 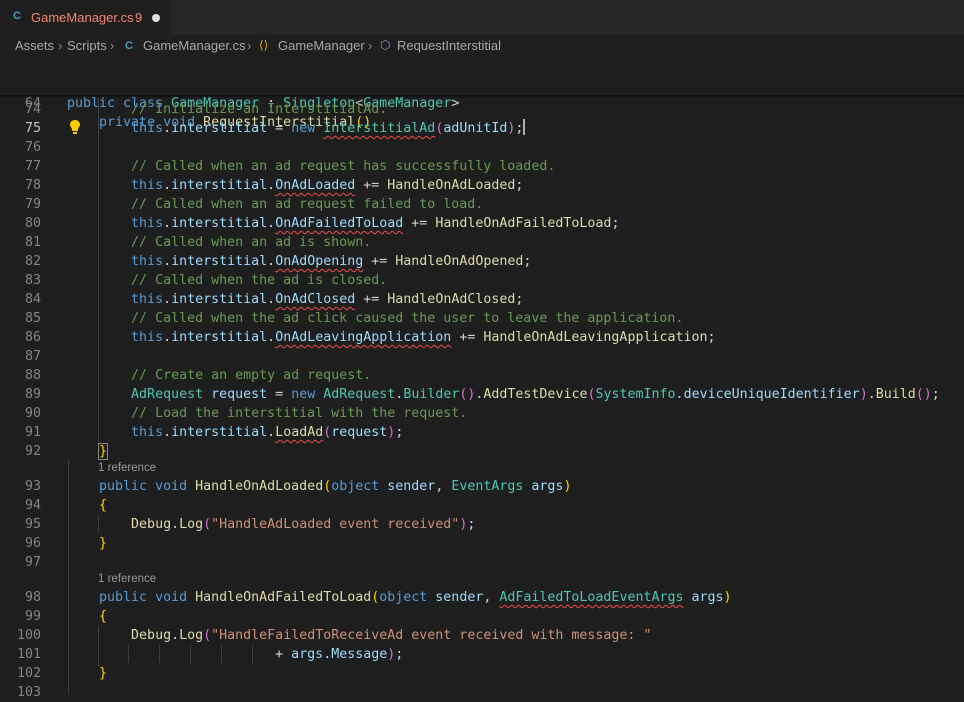 What do you see at coordinates (482, 432) in the screenshot?
I see `code-line: 91 this.interstitial.LoadAd(request);` at bounding box center [482, 432].